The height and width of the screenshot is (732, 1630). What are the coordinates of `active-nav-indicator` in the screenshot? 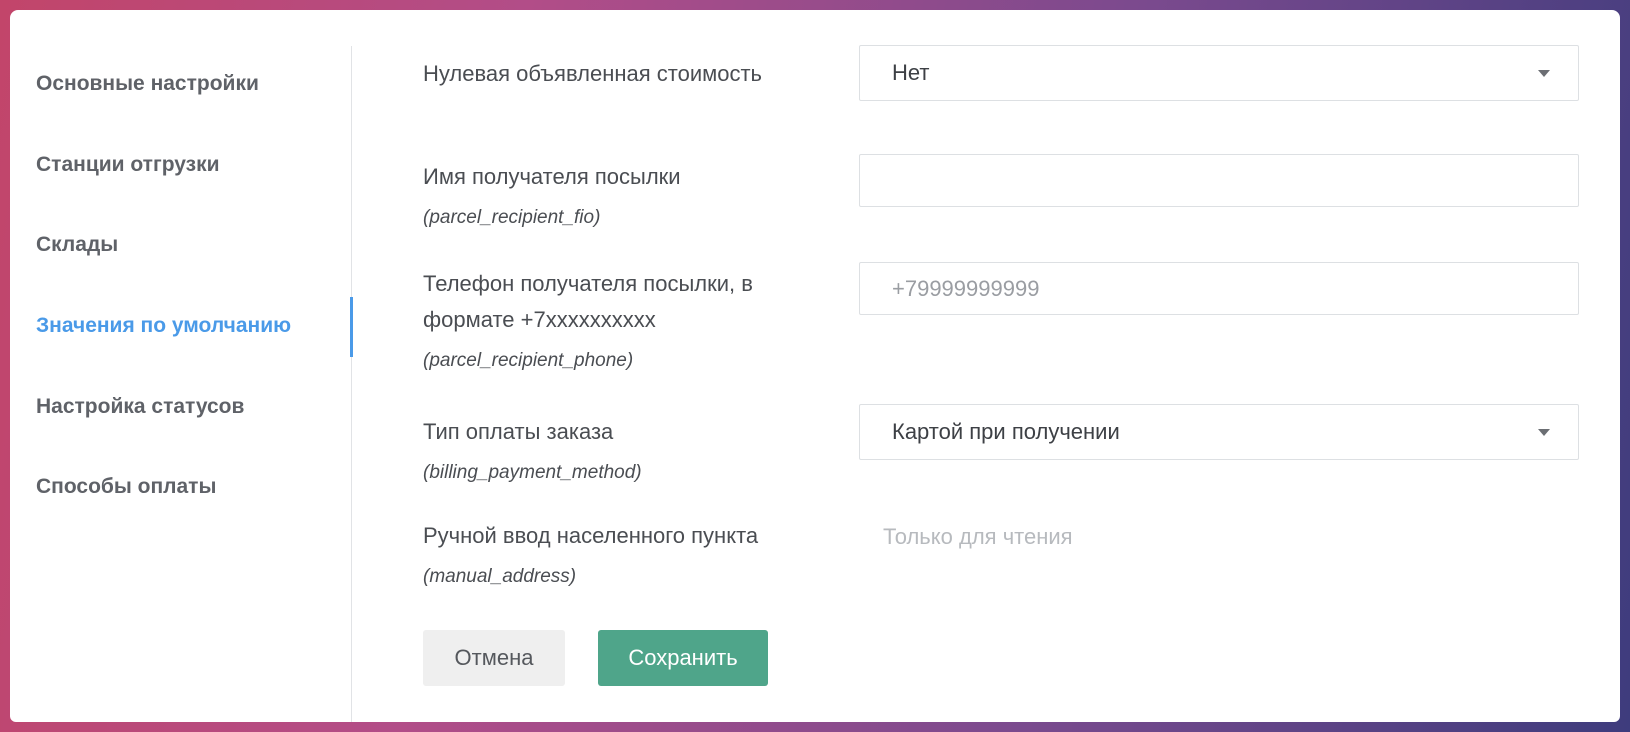 It's located at (351, 327).